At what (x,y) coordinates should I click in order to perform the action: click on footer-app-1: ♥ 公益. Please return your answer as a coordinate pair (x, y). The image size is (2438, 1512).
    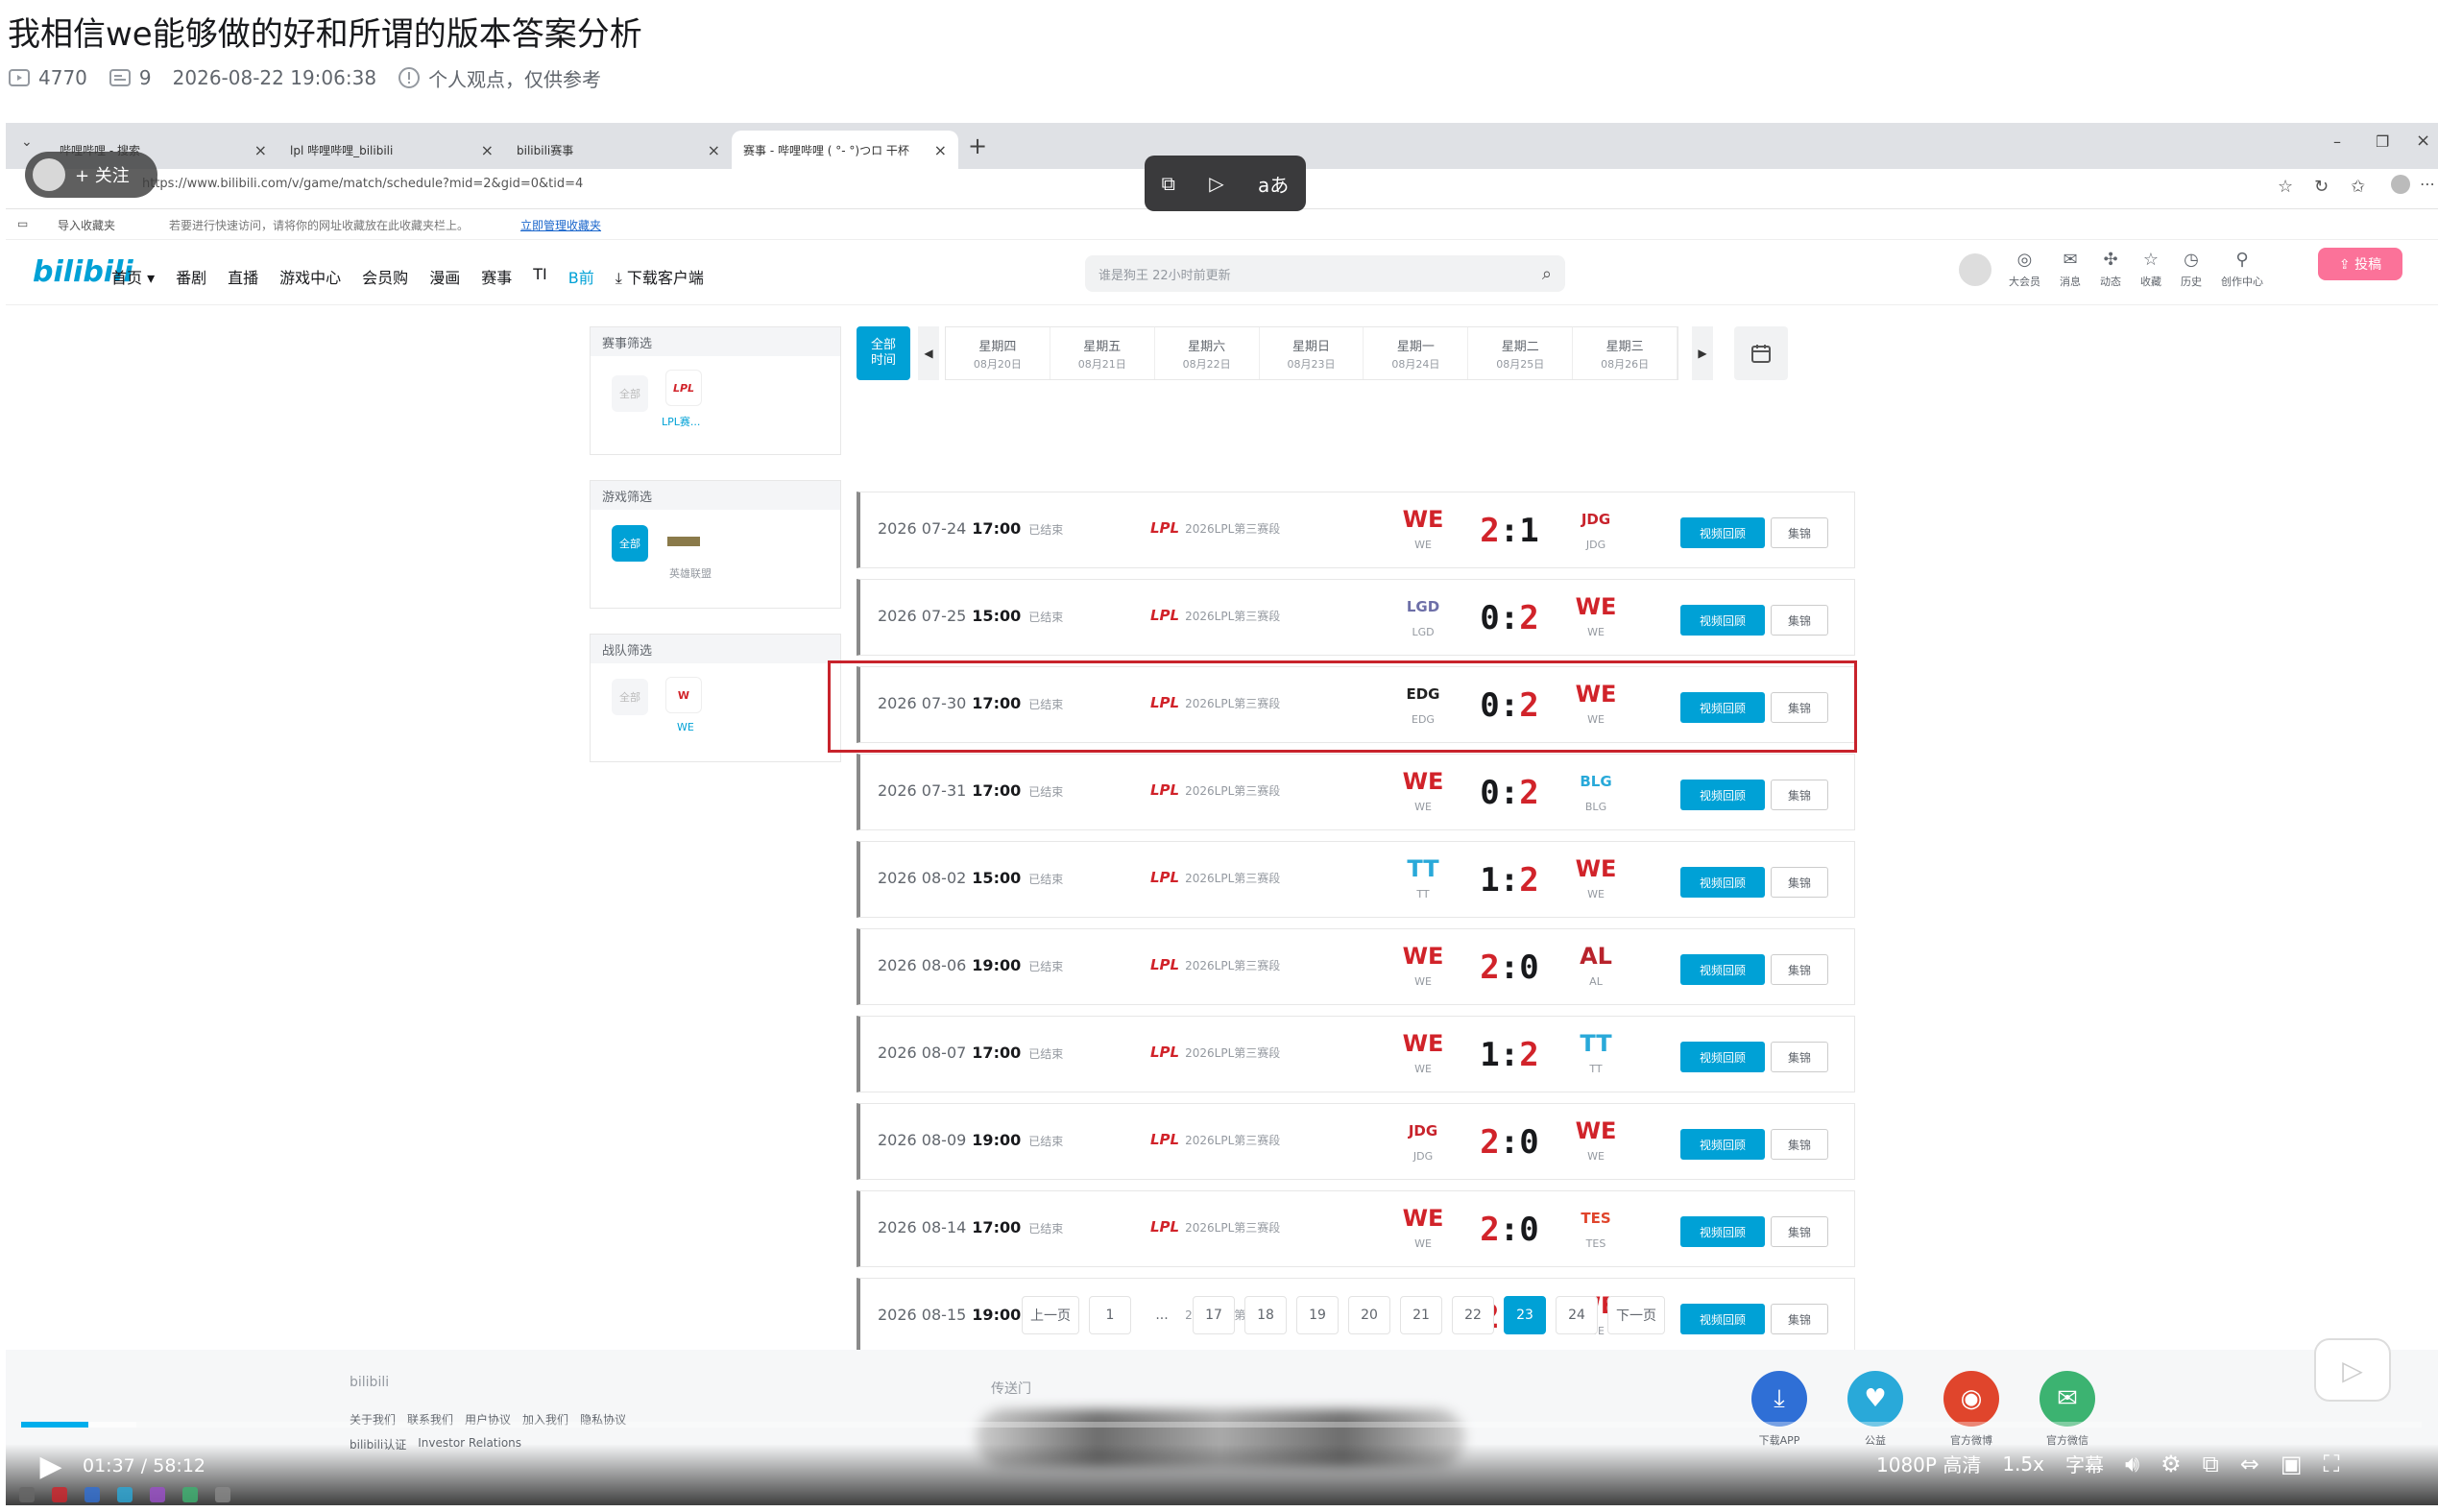
    Looking at the image, I should click on (1875, 1409).